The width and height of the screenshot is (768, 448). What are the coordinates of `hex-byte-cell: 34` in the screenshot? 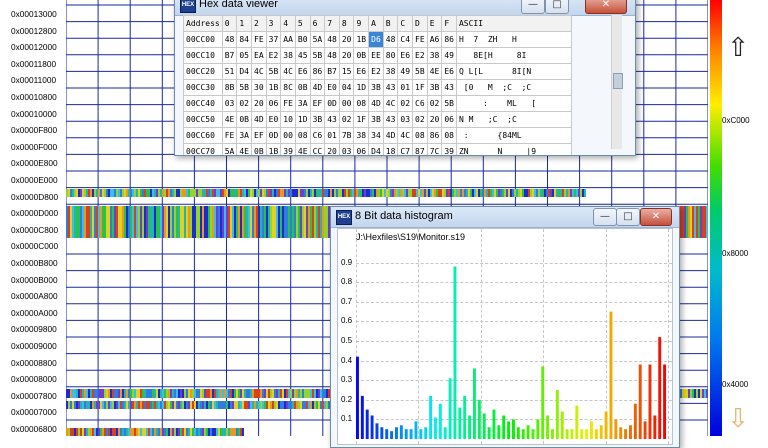 It's located at (376, 135).